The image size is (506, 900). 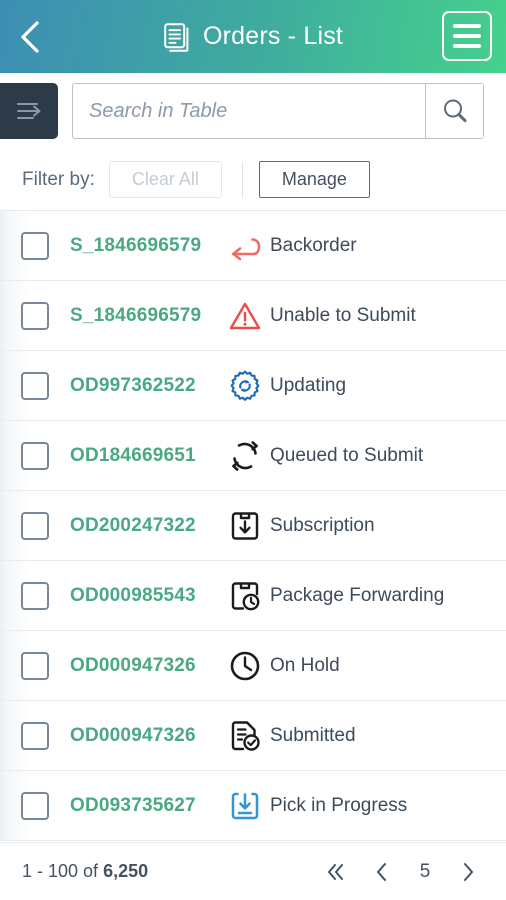 I want to click on order-id-link: OD184669651, so click(x=145, y=456).